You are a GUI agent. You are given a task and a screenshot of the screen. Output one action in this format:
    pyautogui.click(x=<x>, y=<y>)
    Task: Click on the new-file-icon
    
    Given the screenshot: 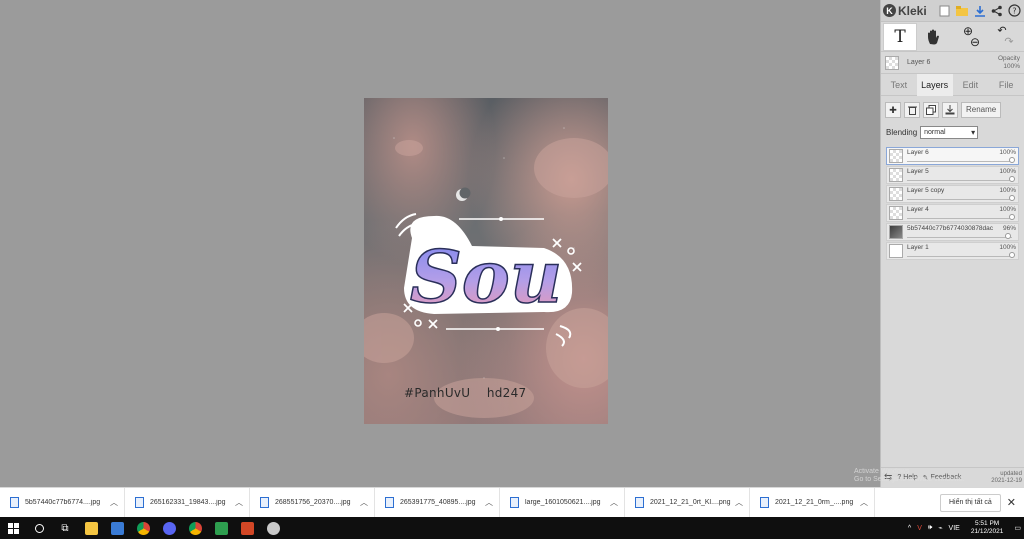 What is the action you would take?
    pyautogui.click(x=945, y=11)
    